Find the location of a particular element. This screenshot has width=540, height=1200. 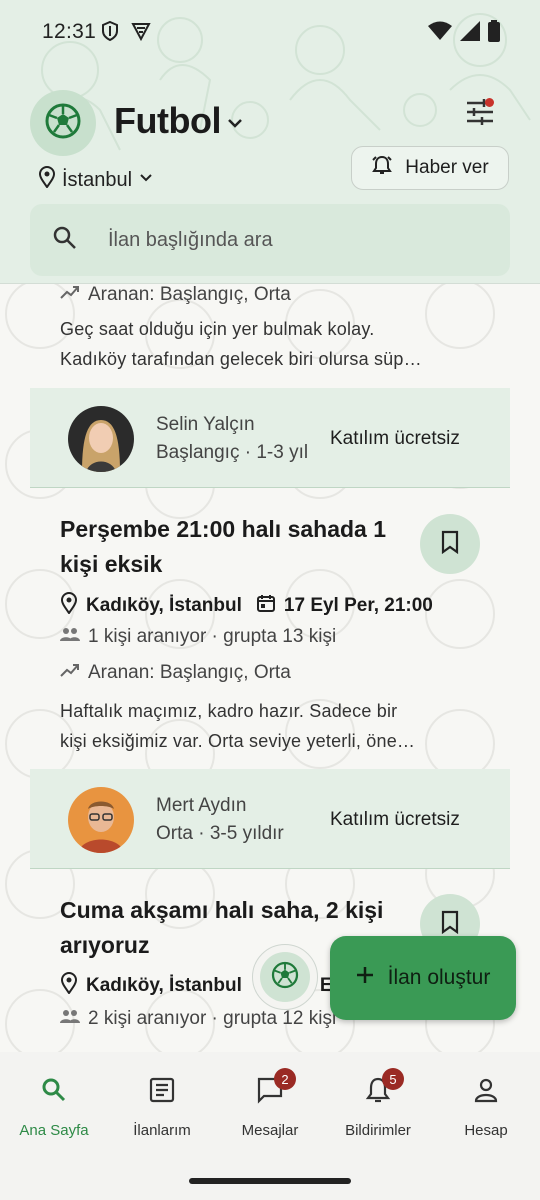

people-count: 1 kişi aranıyor · grupta 13 kişi is located at coordinates (212, 636).